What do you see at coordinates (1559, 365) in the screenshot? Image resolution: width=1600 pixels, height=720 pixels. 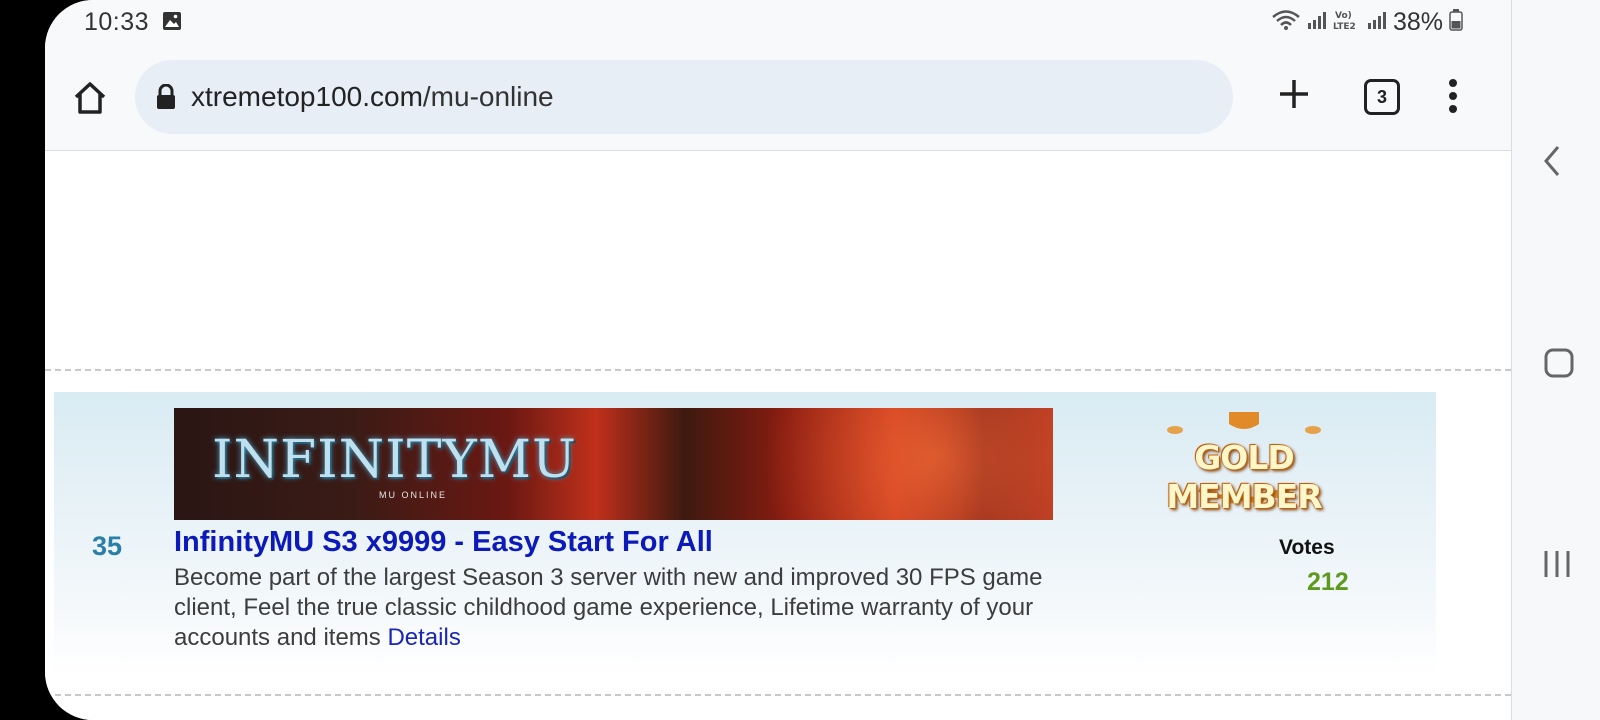 I see `home-square-icon` at bounding box center [1559, 365].